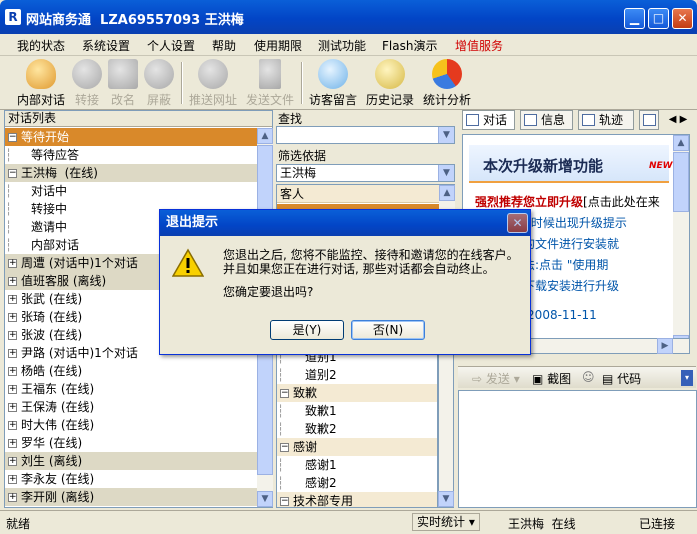 This screenshot has width=697, height=534. What do you see at coordinates (357, 393) in the screenshot?
I see `reply-group-row: − 致歉` at bounding box center [357, 393].